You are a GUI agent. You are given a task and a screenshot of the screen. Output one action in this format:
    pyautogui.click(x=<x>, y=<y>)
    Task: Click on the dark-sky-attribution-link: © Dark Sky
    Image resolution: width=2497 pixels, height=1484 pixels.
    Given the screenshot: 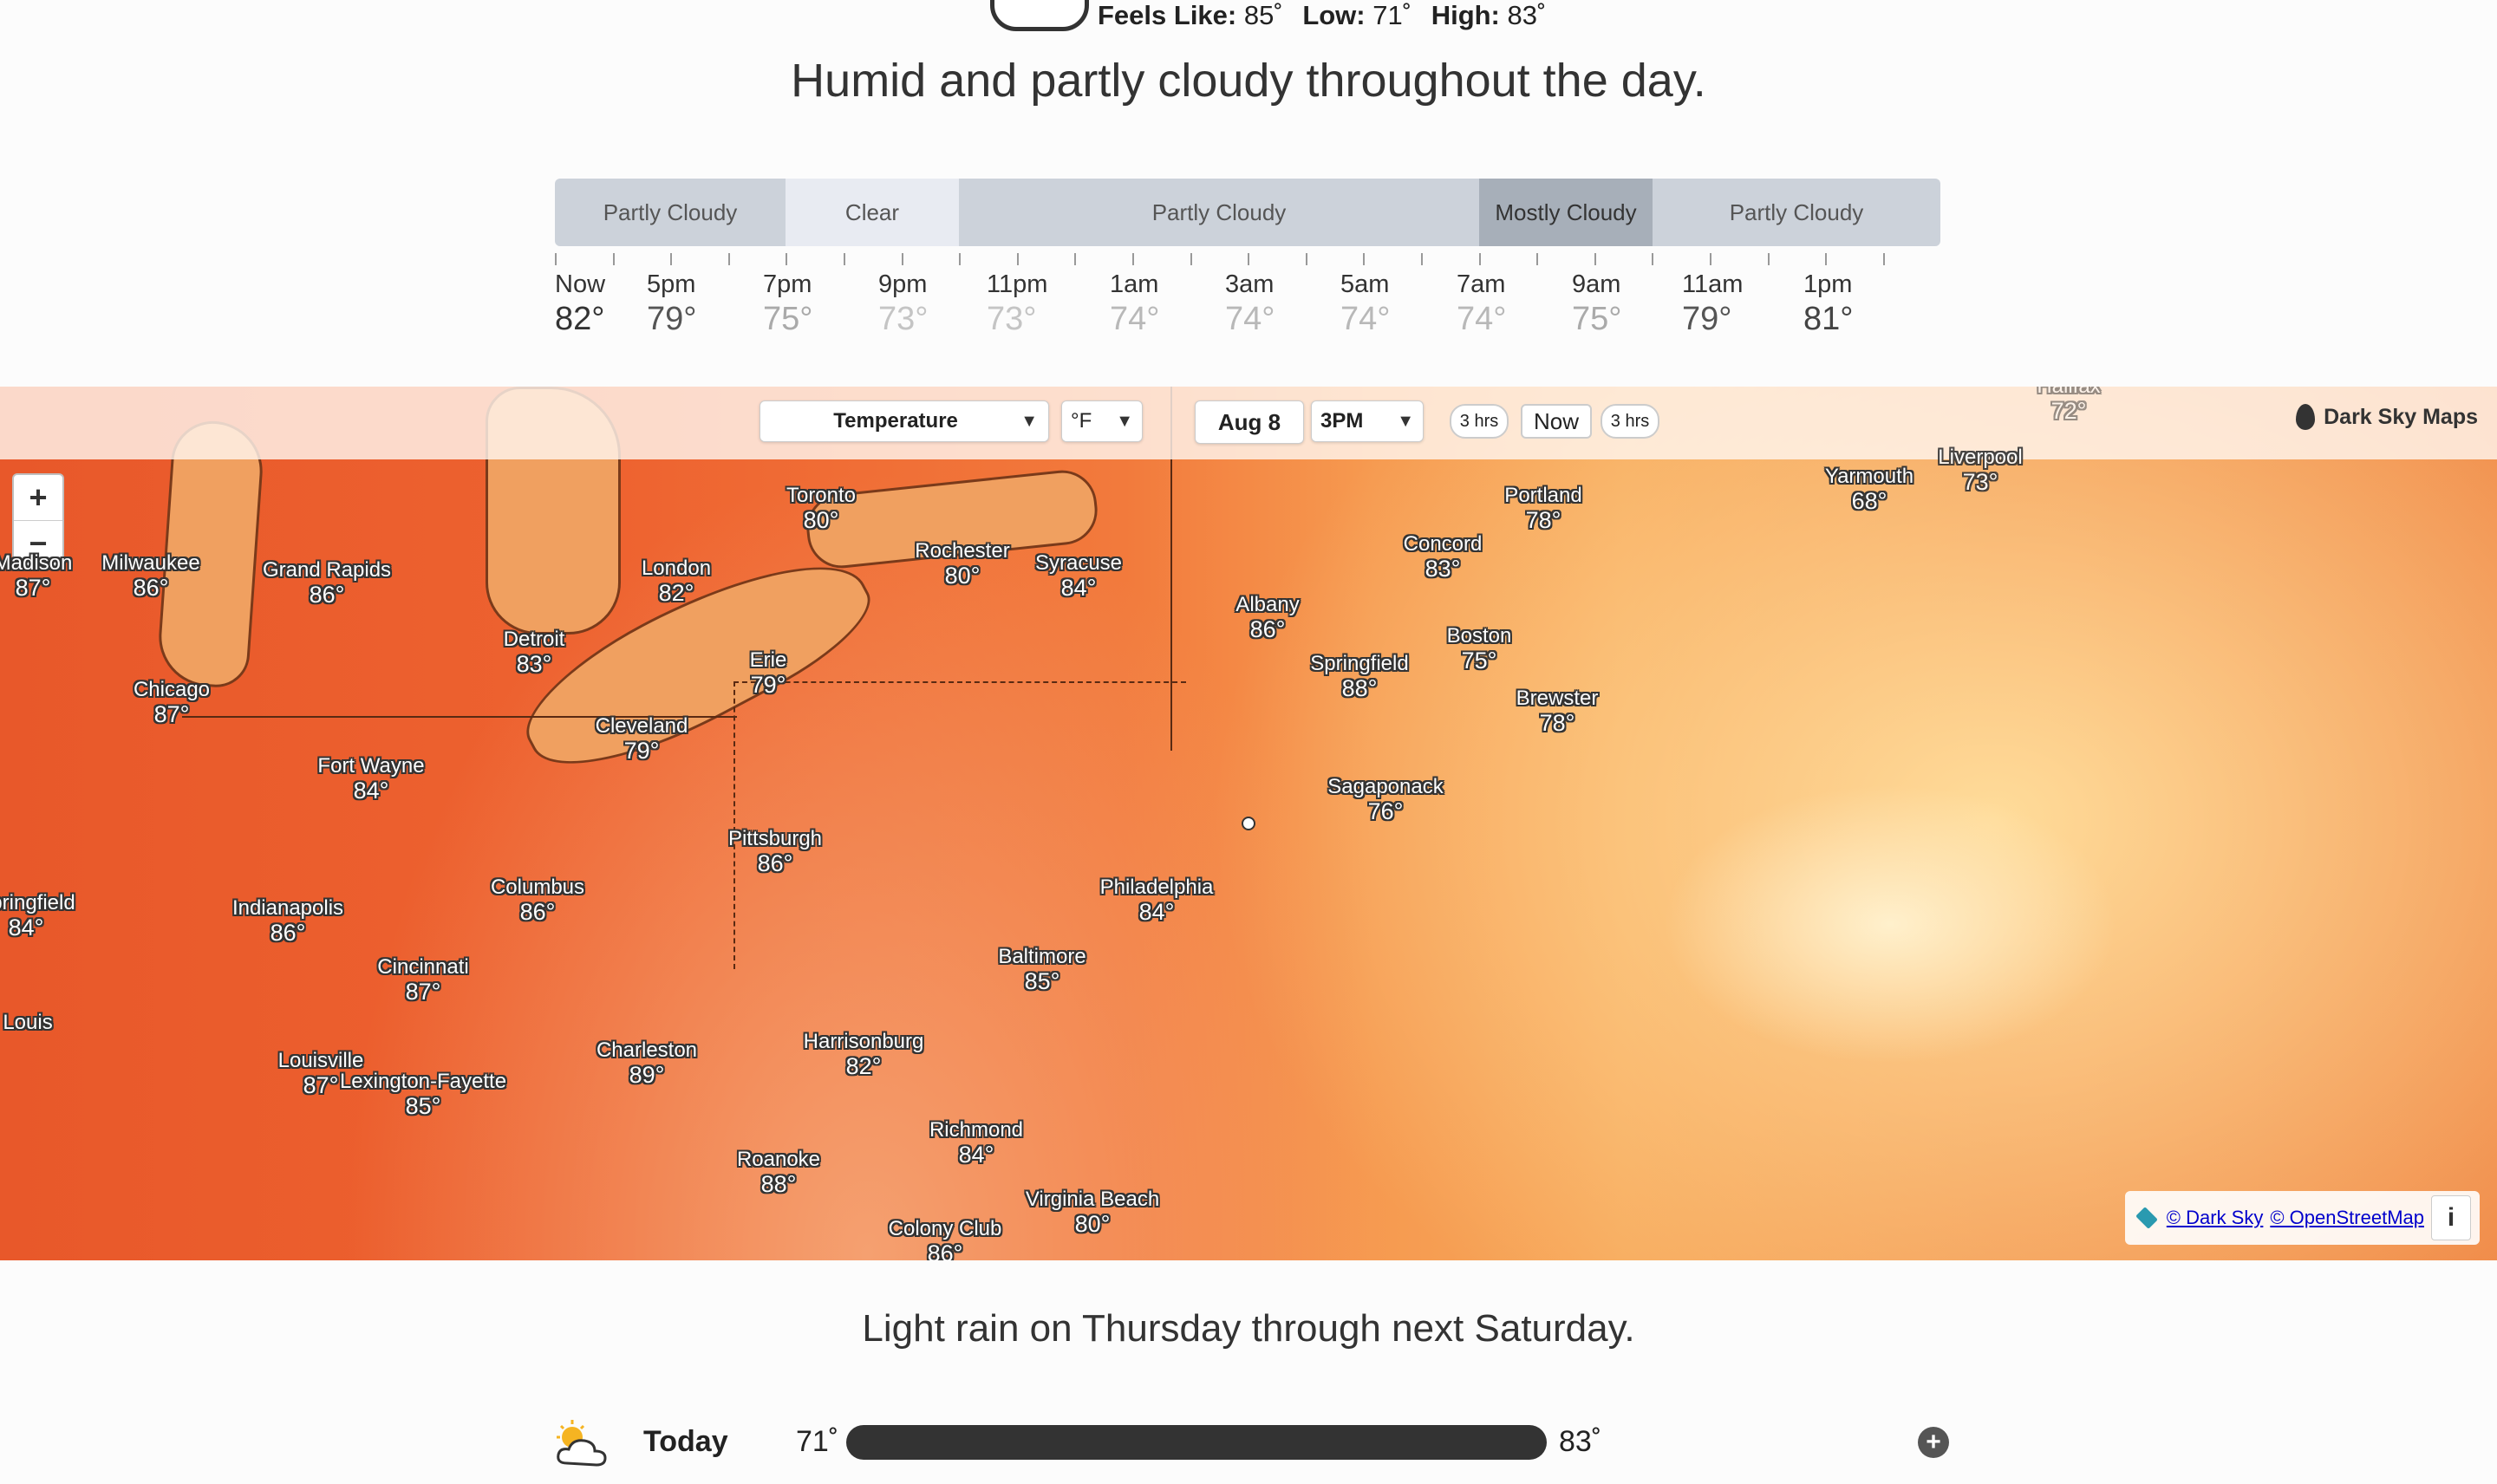 What is the action you would take?
    pyautogui.click(x=2215, y=1218)
    